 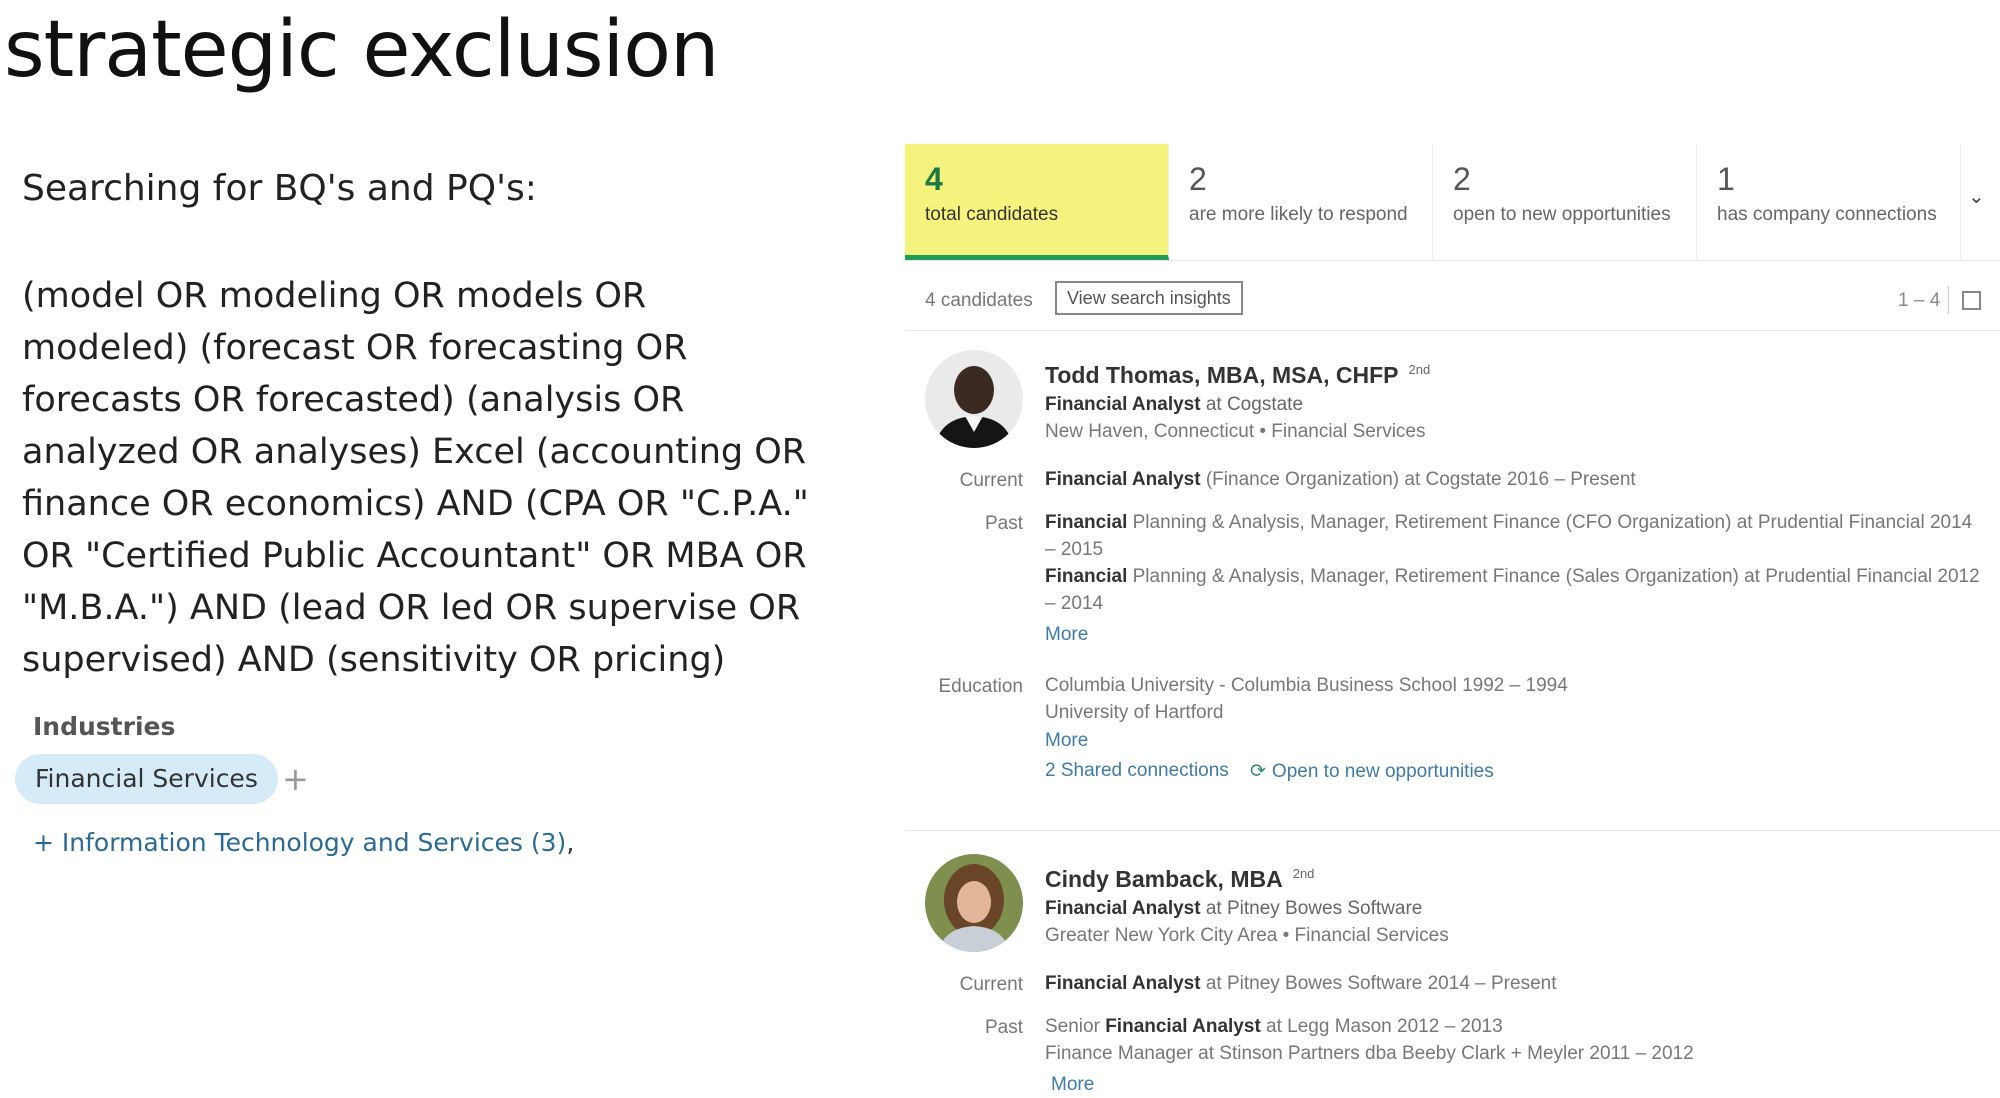 What do you see at coordinates (1381, 1026) in the screenshot?
I see `past-detail: at Legg Mason 2012 – 2013` at bounding box center [1381, 1026].